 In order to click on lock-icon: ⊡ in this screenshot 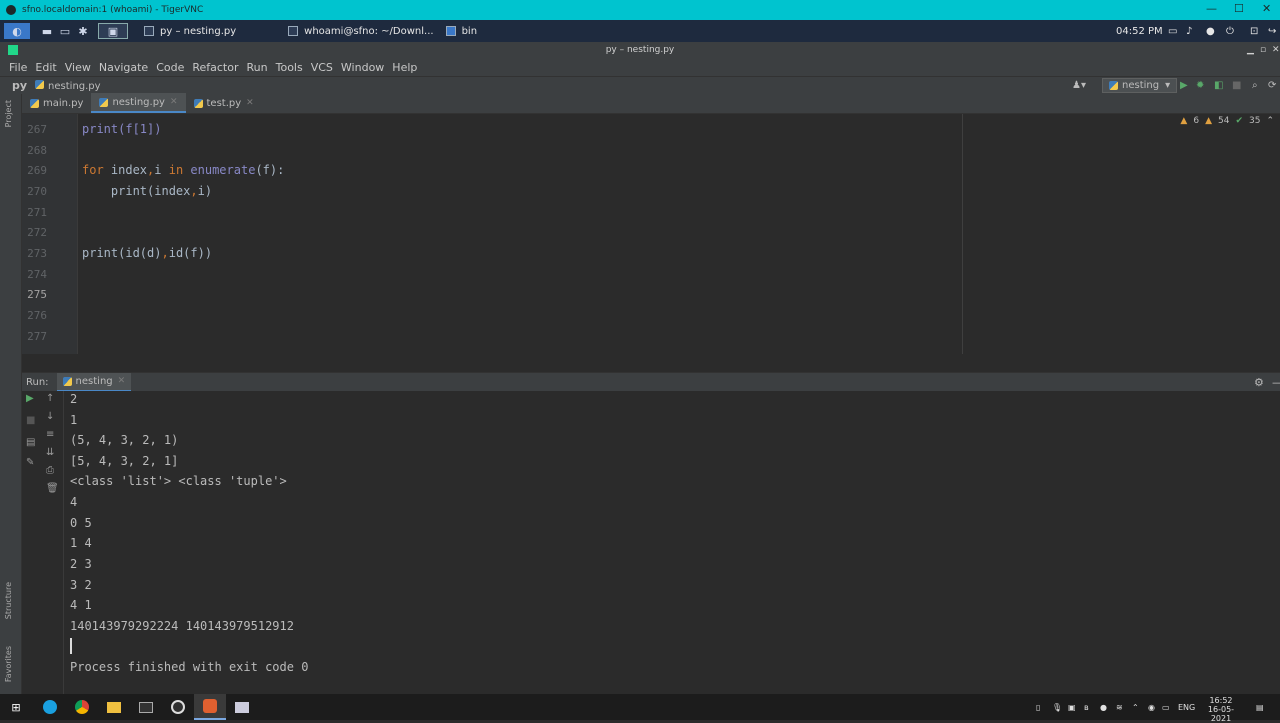, I will do `click(1254, 31)`.